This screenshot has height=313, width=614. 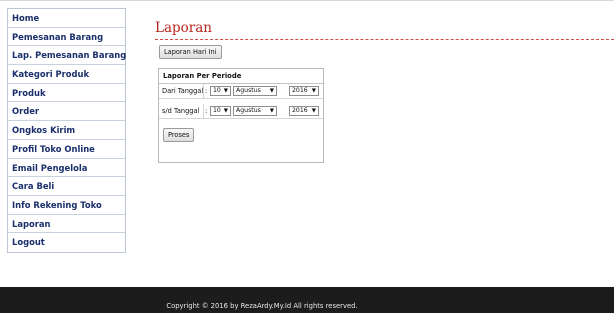 I want to click on from-year-value: 2016, so click(x=300, y=90).